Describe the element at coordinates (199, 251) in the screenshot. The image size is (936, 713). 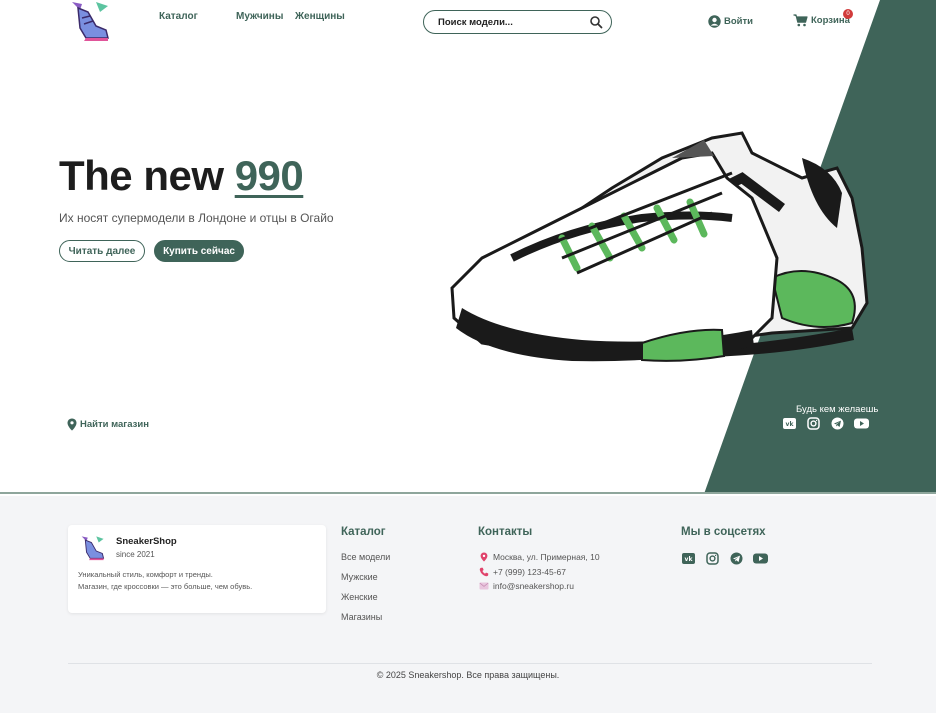
I see `buy-now-button: Купить сейчас` at that location.